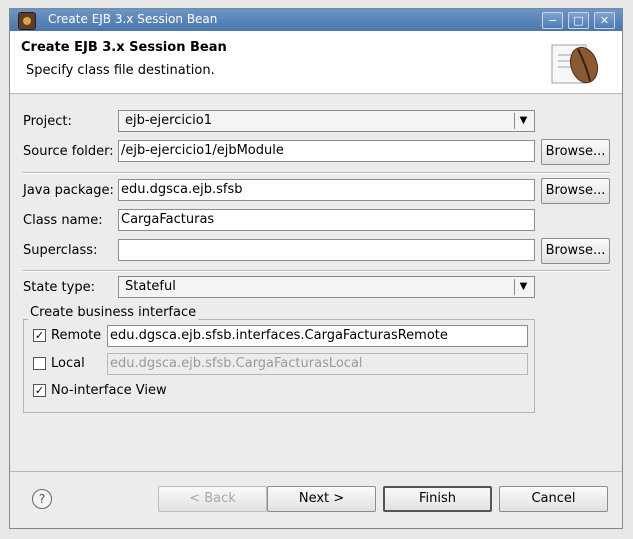  I want to click on session-bean-icon, so click(575, 64).